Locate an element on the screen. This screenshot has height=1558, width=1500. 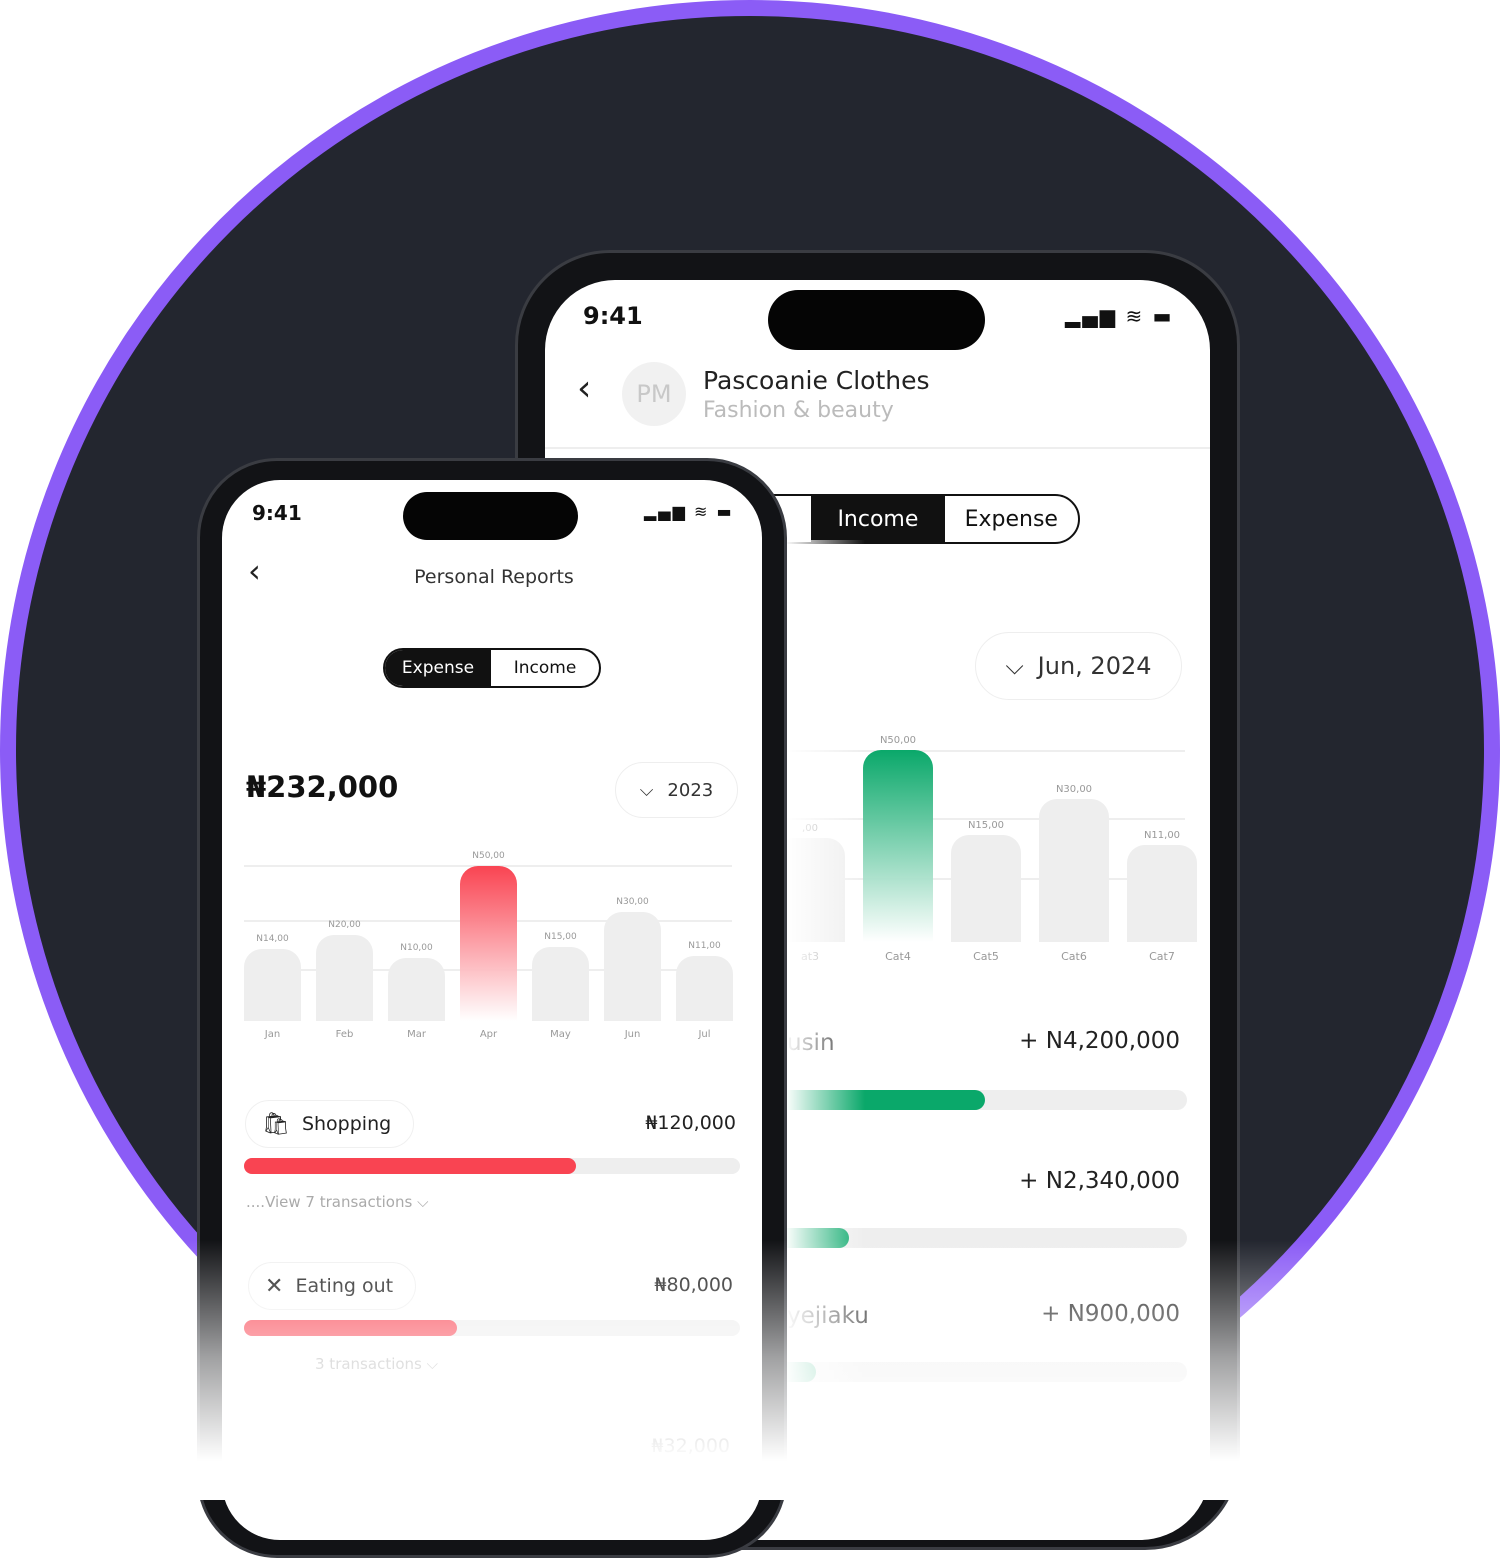
x-tick-label: Jun is located at coordinates (632, 1034).